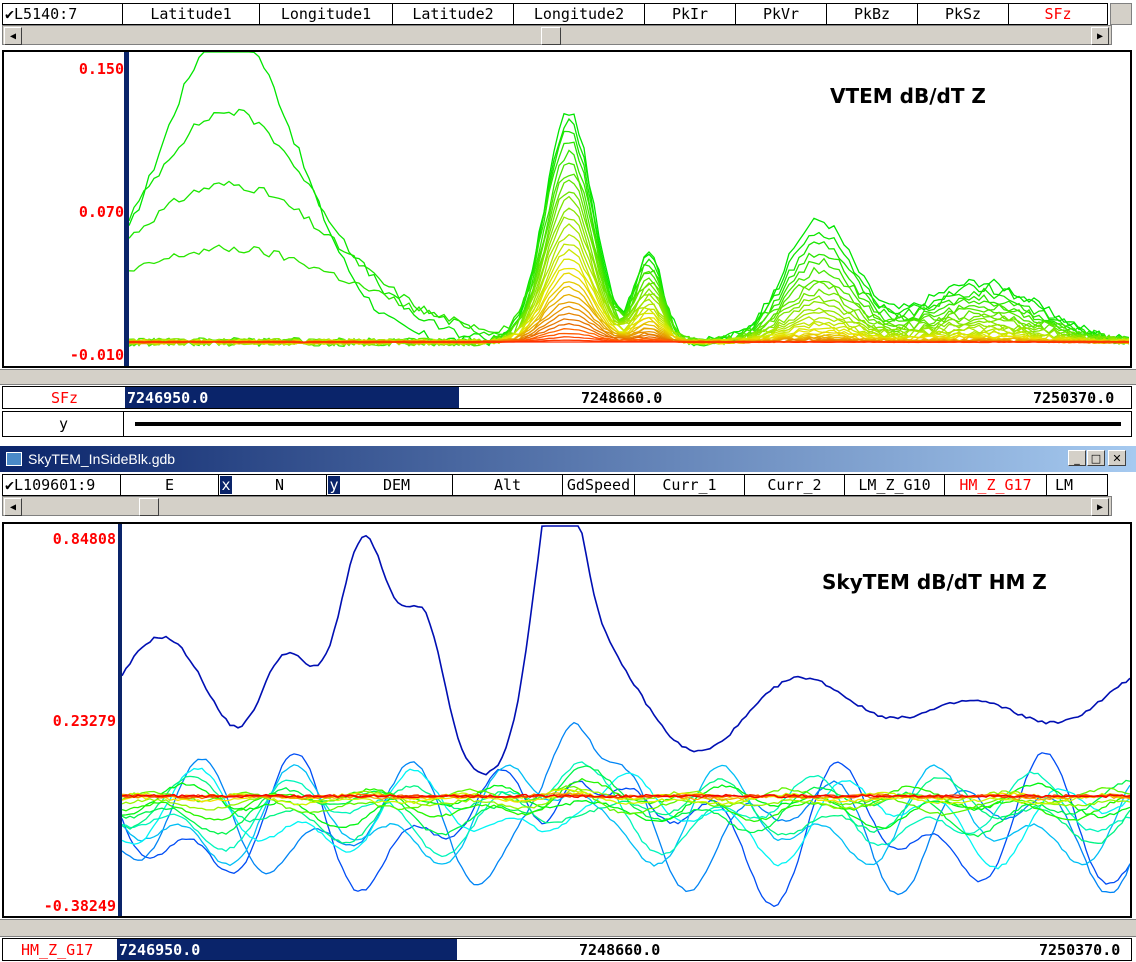 The height and width of the screenshot is (962, 1136). I want to click on top-y-channel-bar: y, so click(567, 424).